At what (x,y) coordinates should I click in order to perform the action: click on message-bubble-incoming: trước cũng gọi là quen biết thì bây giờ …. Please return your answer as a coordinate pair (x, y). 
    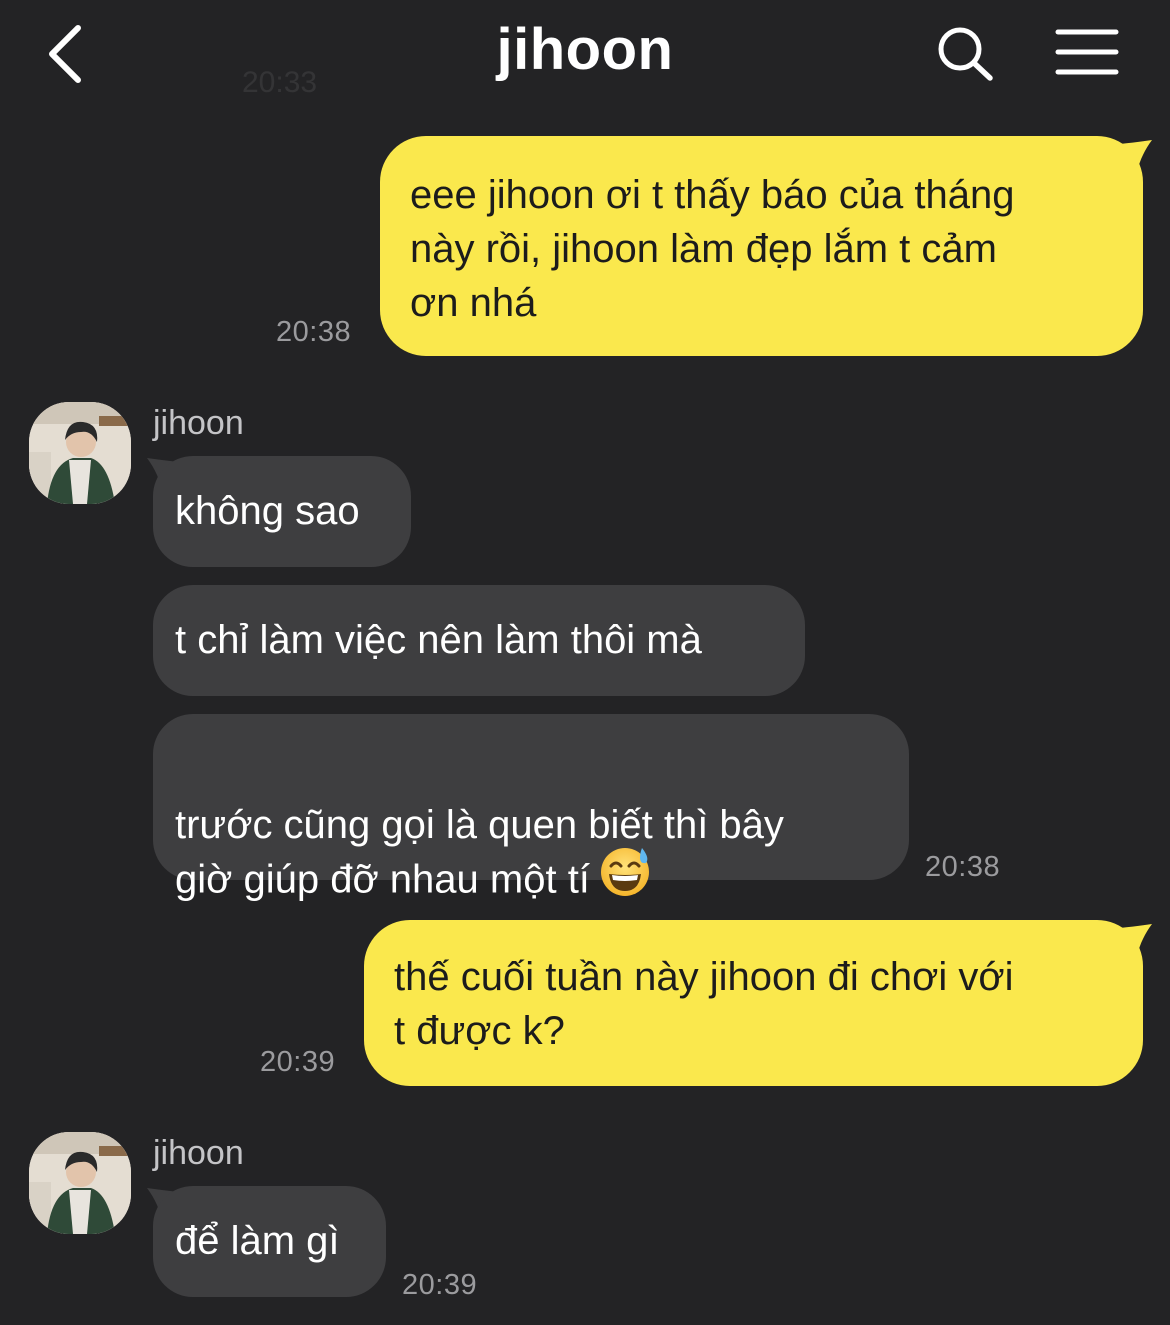
    Looking at the image, I should click on (531, 808).